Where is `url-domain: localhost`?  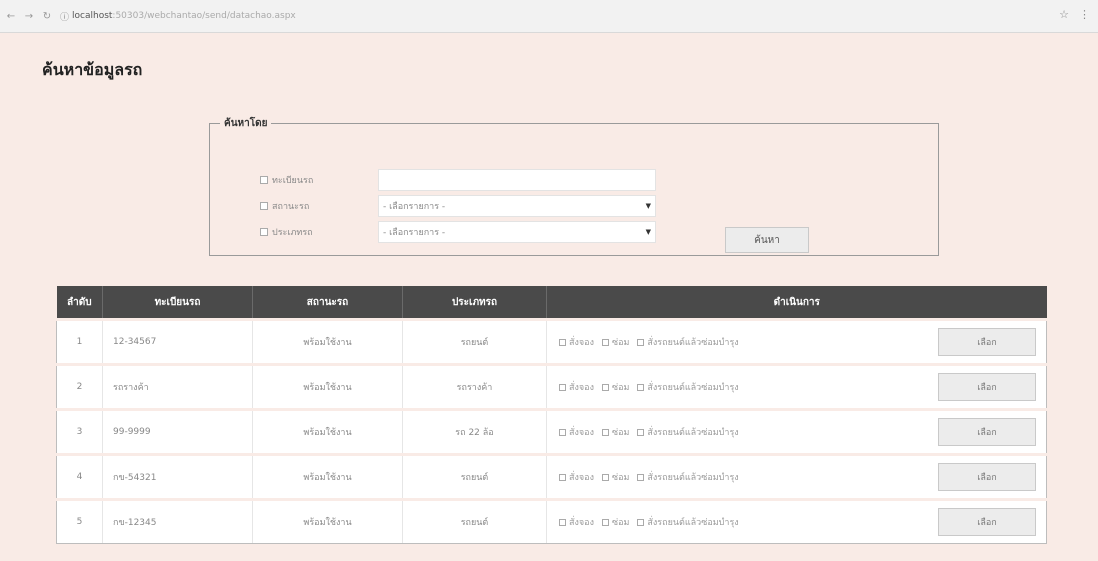 url-domain: localhost is located at coordinates (92, 16).